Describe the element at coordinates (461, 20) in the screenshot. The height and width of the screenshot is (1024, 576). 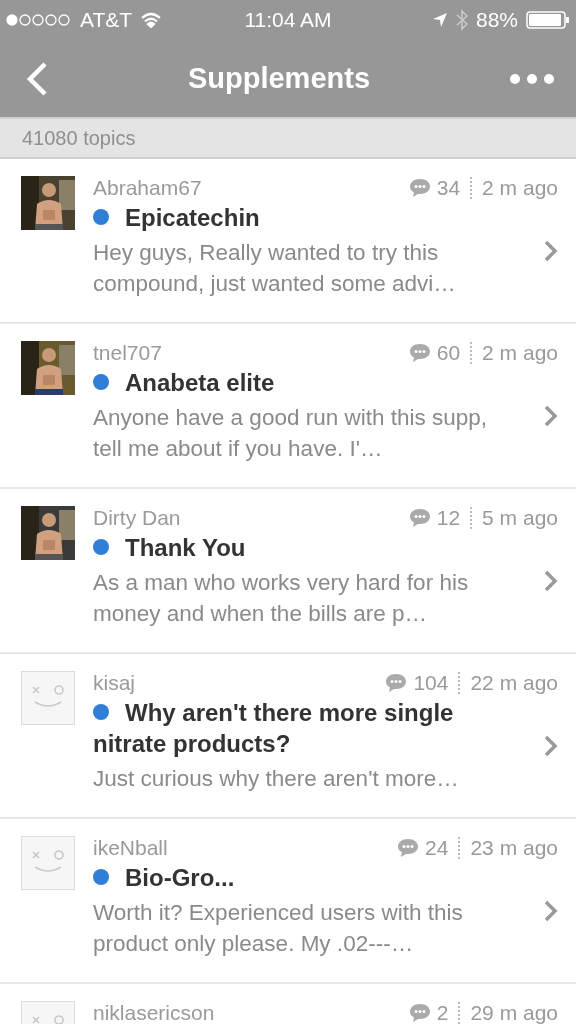
I see `bluetooth-icon` at that location.